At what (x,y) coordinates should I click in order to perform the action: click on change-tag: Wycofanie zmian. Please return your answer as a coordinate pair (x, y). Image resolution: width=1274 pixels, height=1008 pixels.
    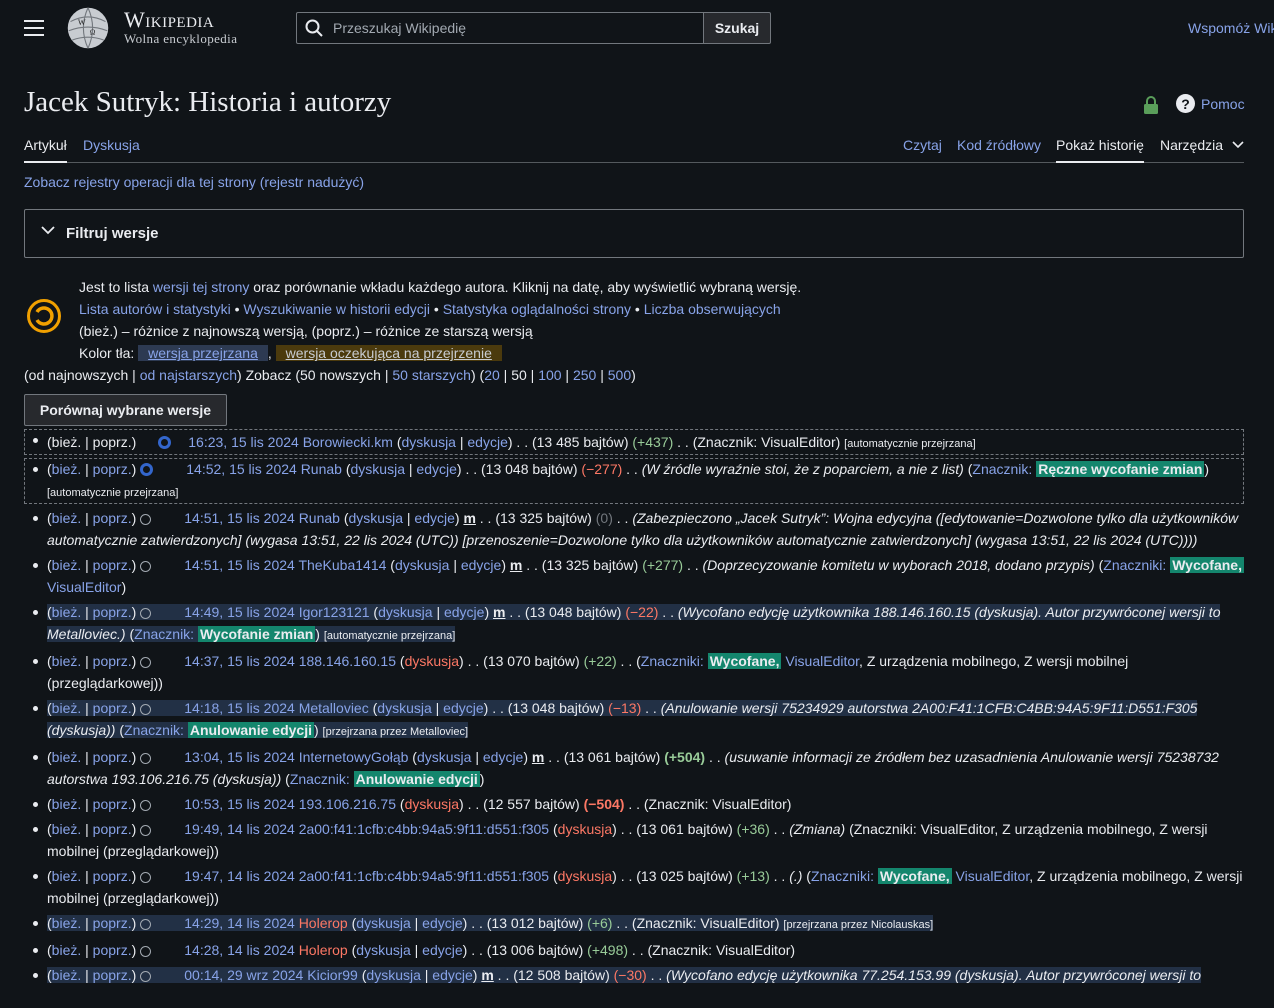
    Looking at the image, I should click on (256, 634).